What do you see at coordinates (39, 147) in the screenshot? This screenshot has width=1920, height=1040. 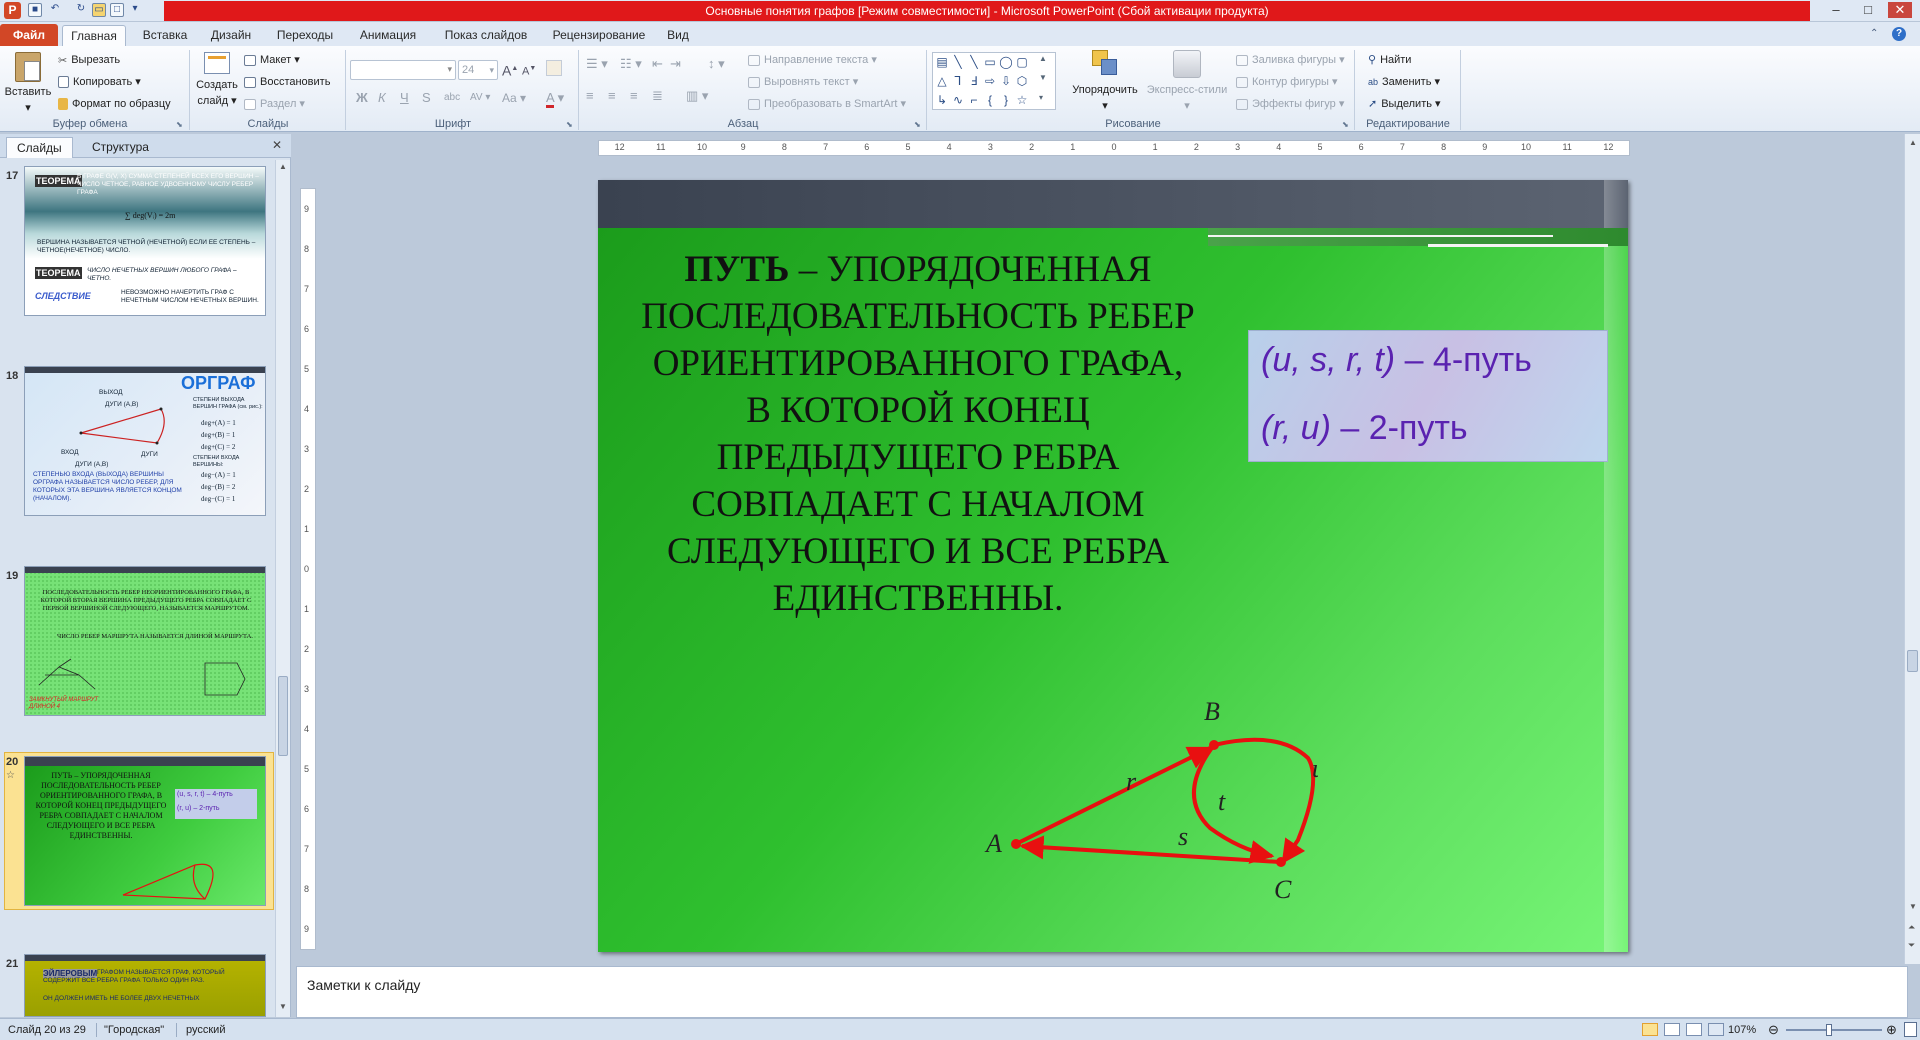 I see `tab-slides: Слайды` at bounding box center [39, 147].